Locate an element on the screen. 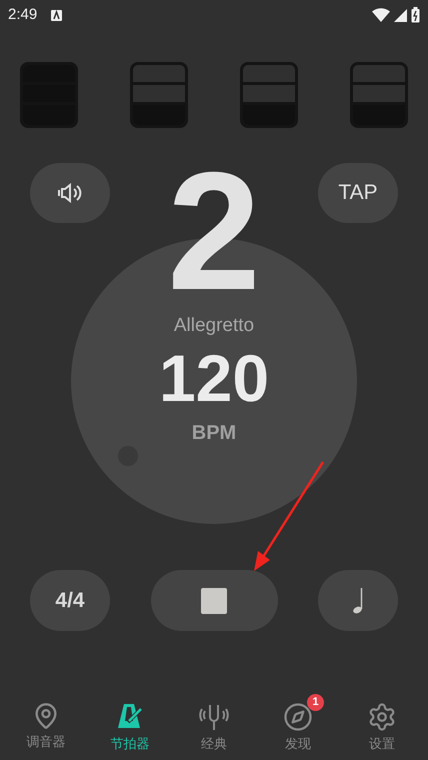 The image size is (428, 760). settings-icon is located at coordinates (382, 717).